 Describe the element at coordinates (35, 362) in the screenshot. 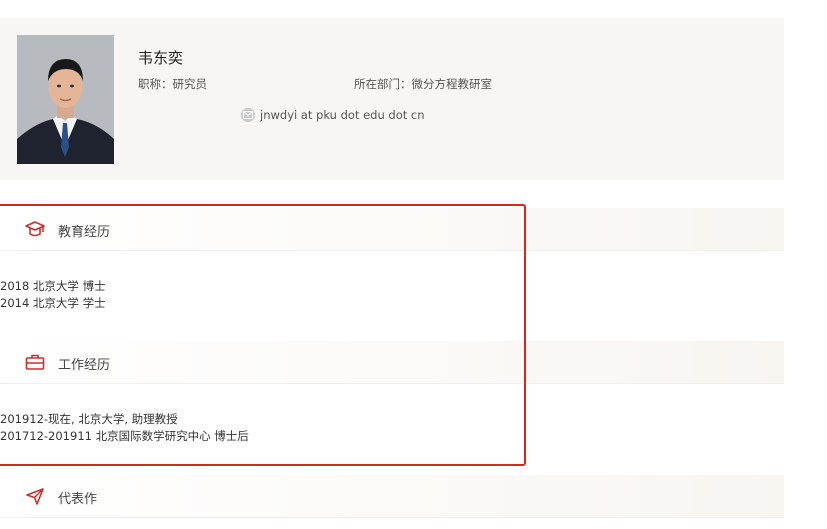

I see `briefcase-icon` at that location.